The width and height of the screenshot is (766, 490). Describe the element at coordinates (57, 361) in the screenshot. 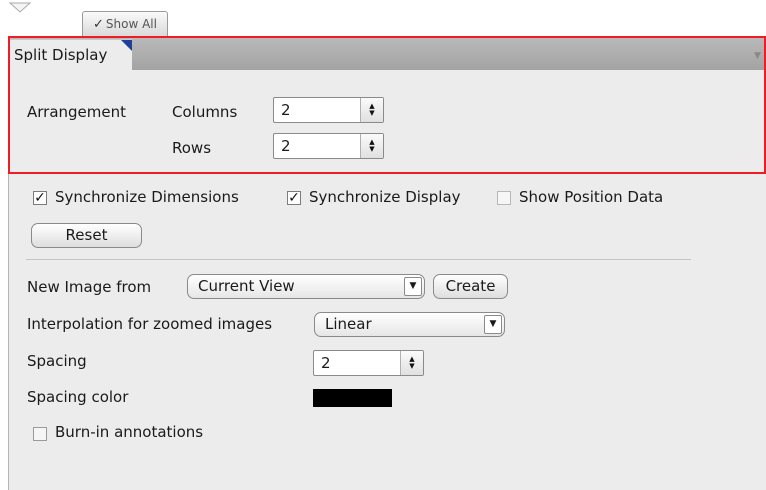

I see `spacing-label: Spacing` at that location.